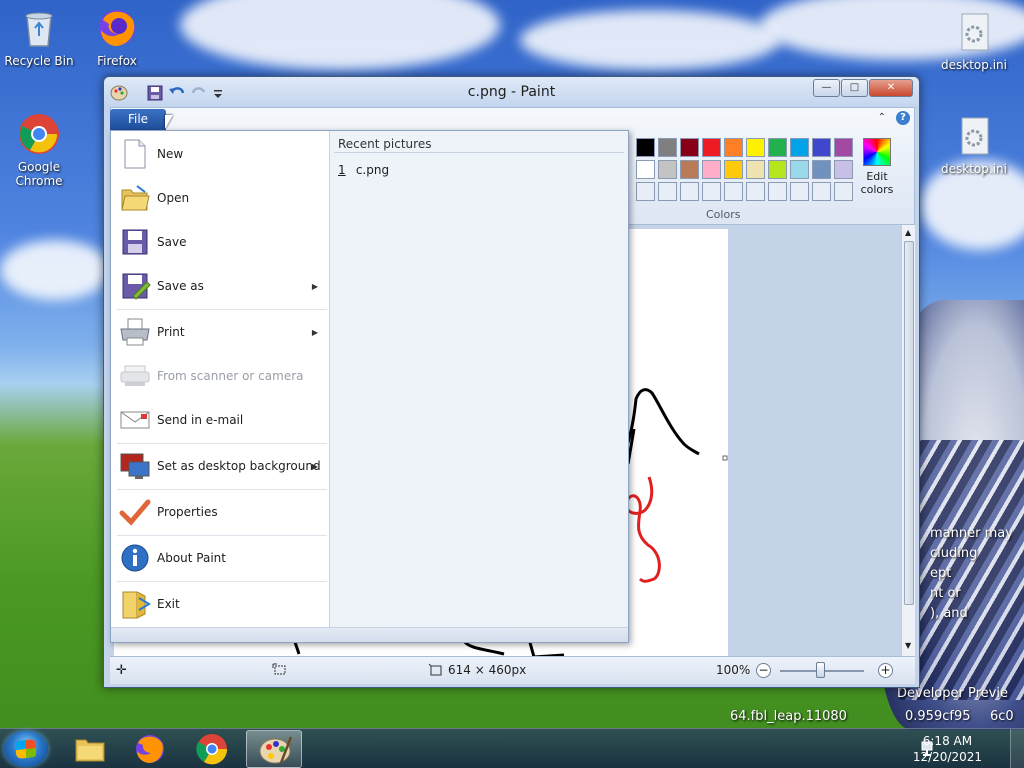 This screenshot has width=1024, height=768. Describe the element at coordinates (1002, 716) in the screenshot. I see `watermark-text: 6c0` at that location.